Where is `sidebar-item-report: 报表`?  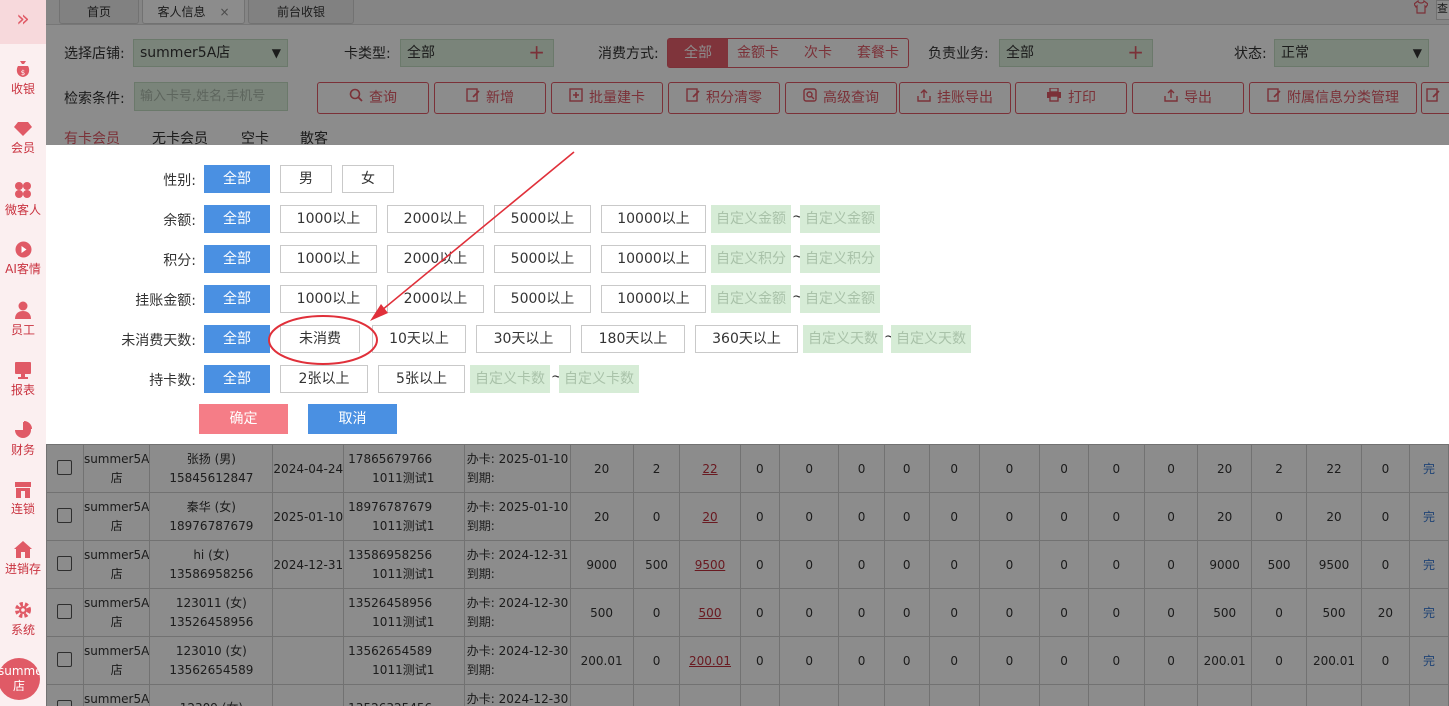
sidebar-item-report: 报表 is located at coordinates (23, 379).